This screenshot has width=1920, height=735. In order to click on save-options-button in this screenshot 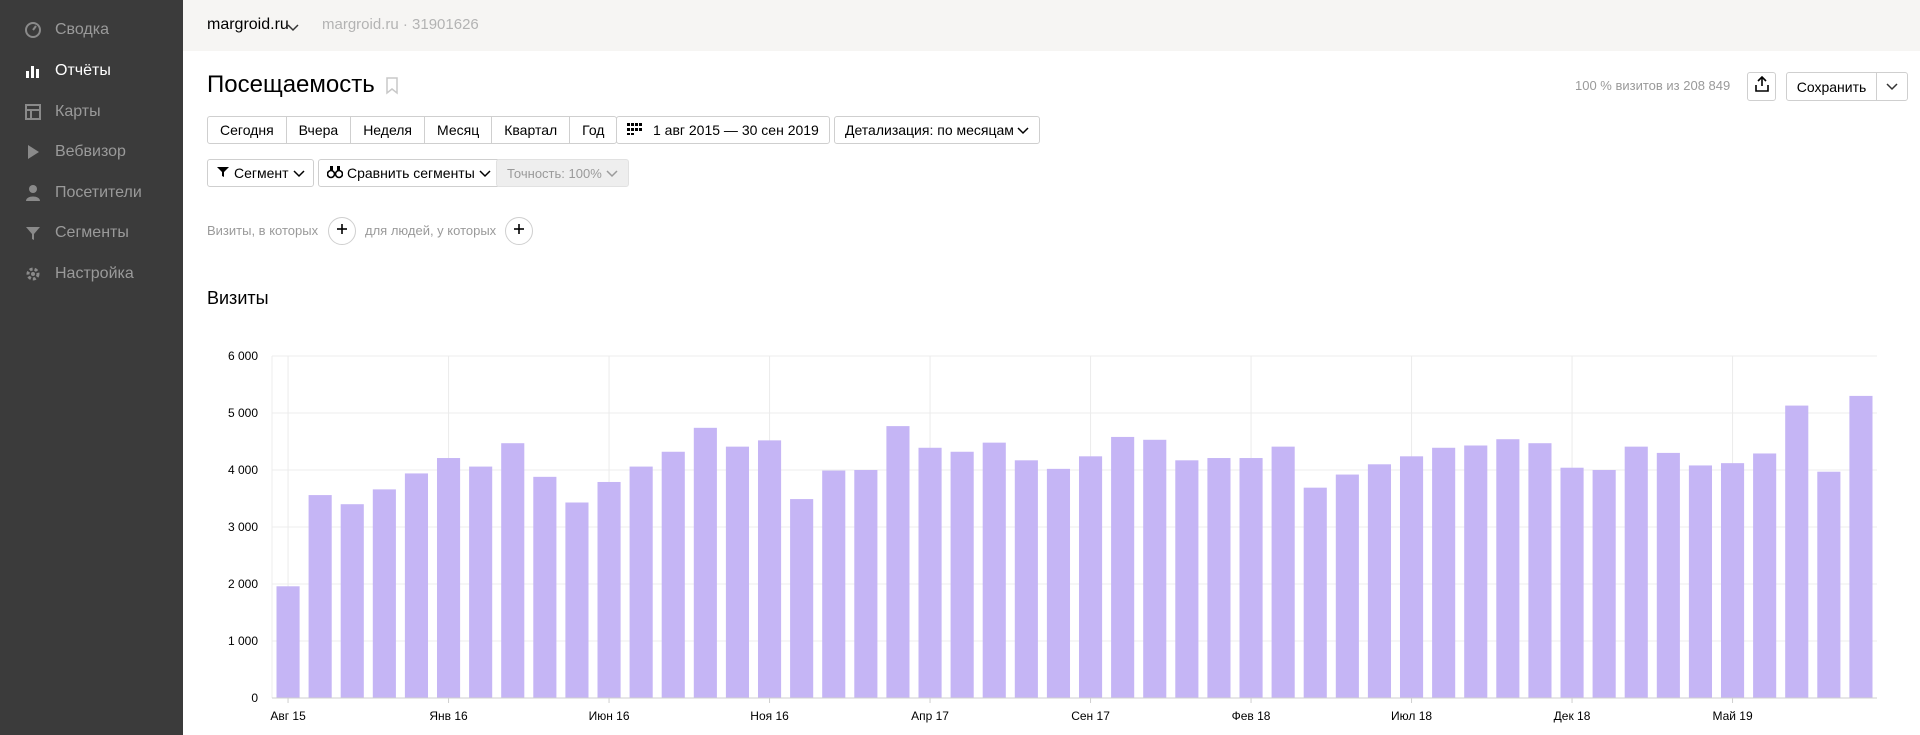, I will do `click(1892, 86)`.